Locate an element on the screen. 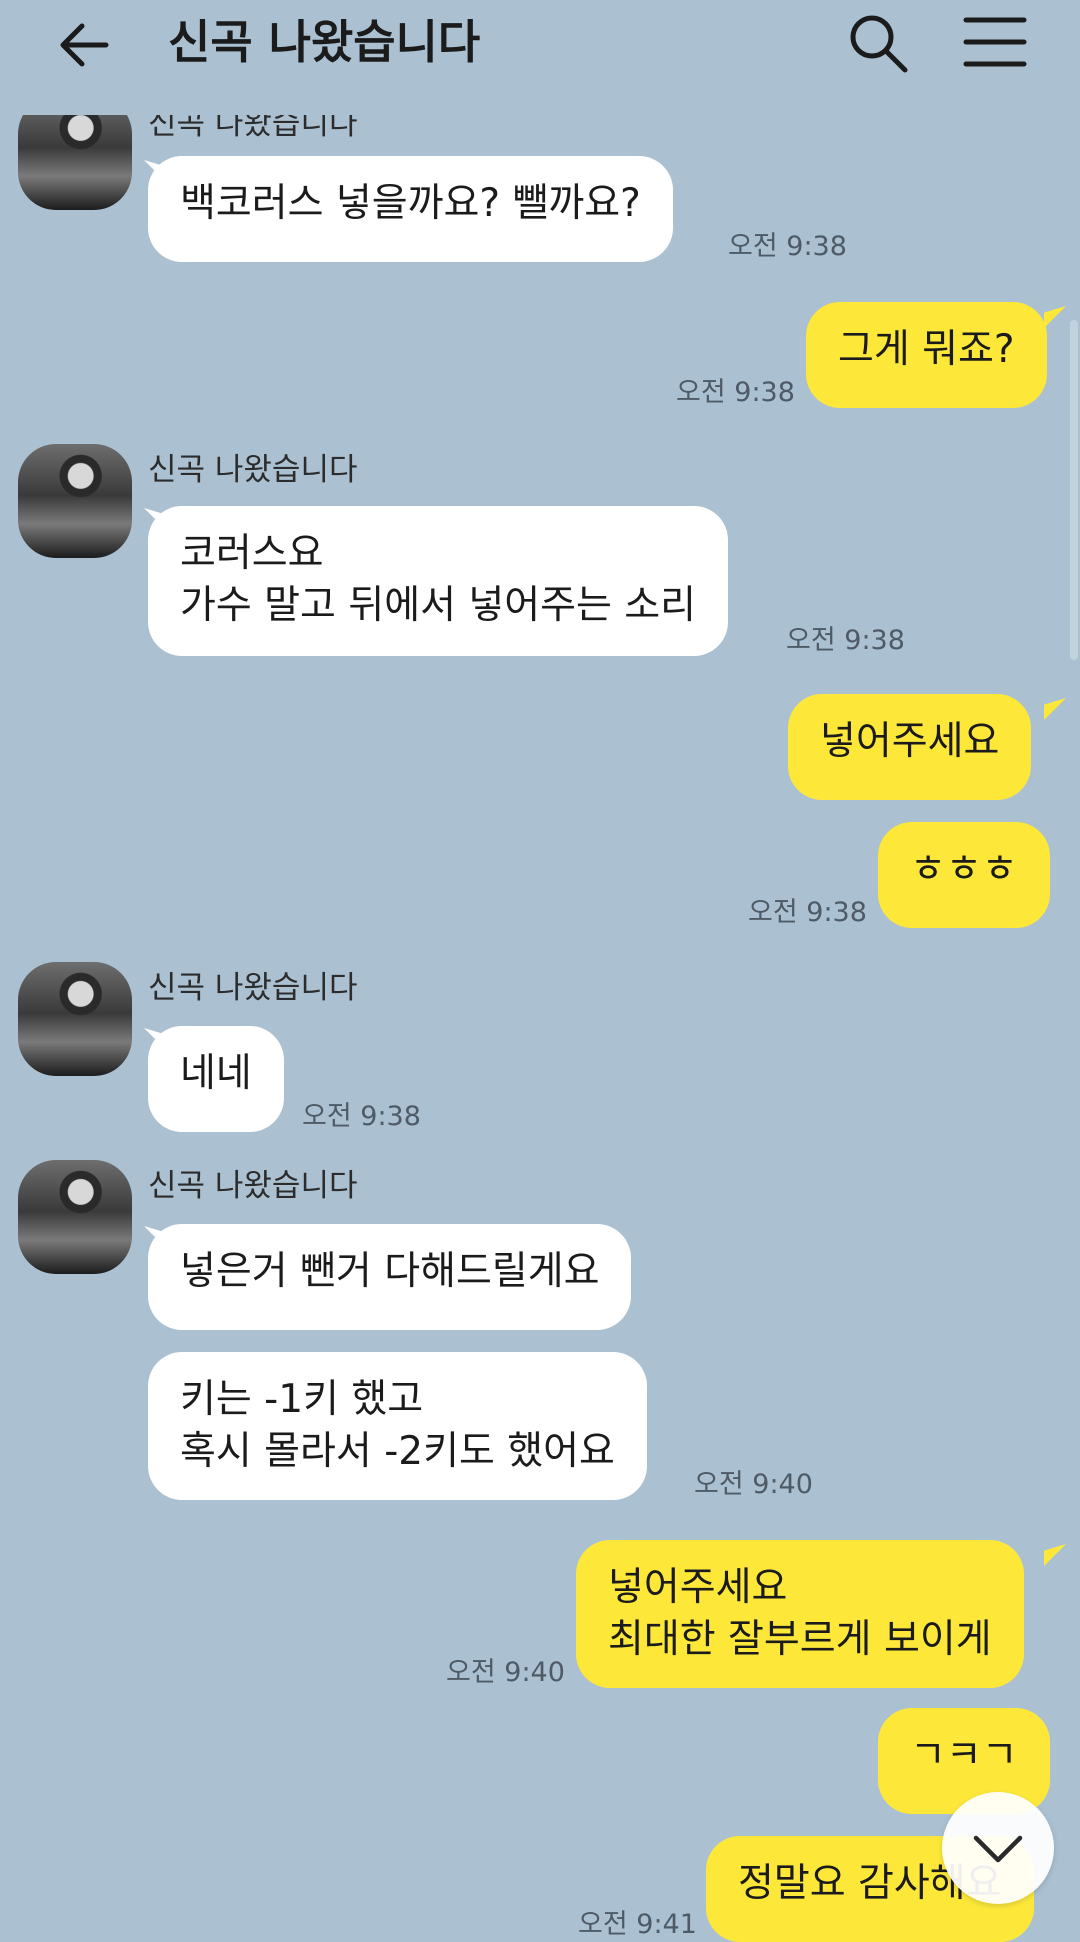 The height and width of the screenshot is (1942, 1080). message-bubble: 넣은거 뺀거 다해드릴게요 is located at coordinates (390, 1277).